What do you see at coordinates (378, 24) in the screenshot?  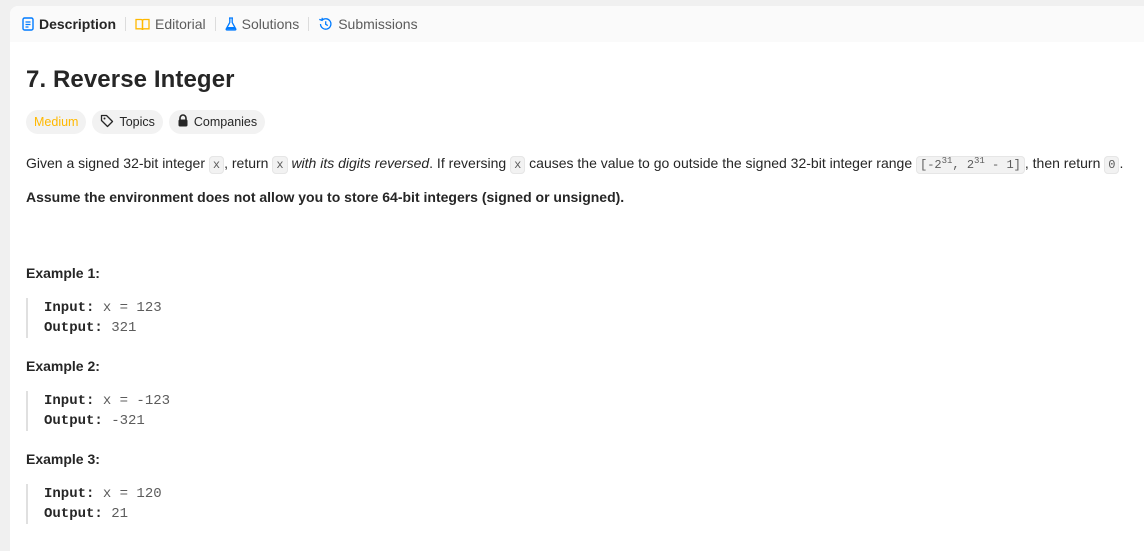 I see `tab-label: Submissions` at bounding box center [378, 24].